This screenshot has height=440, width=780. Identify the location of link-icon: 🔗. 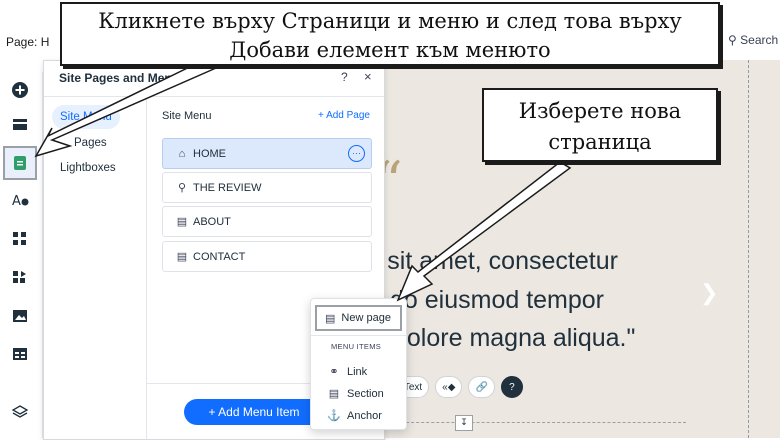
(481, 387).